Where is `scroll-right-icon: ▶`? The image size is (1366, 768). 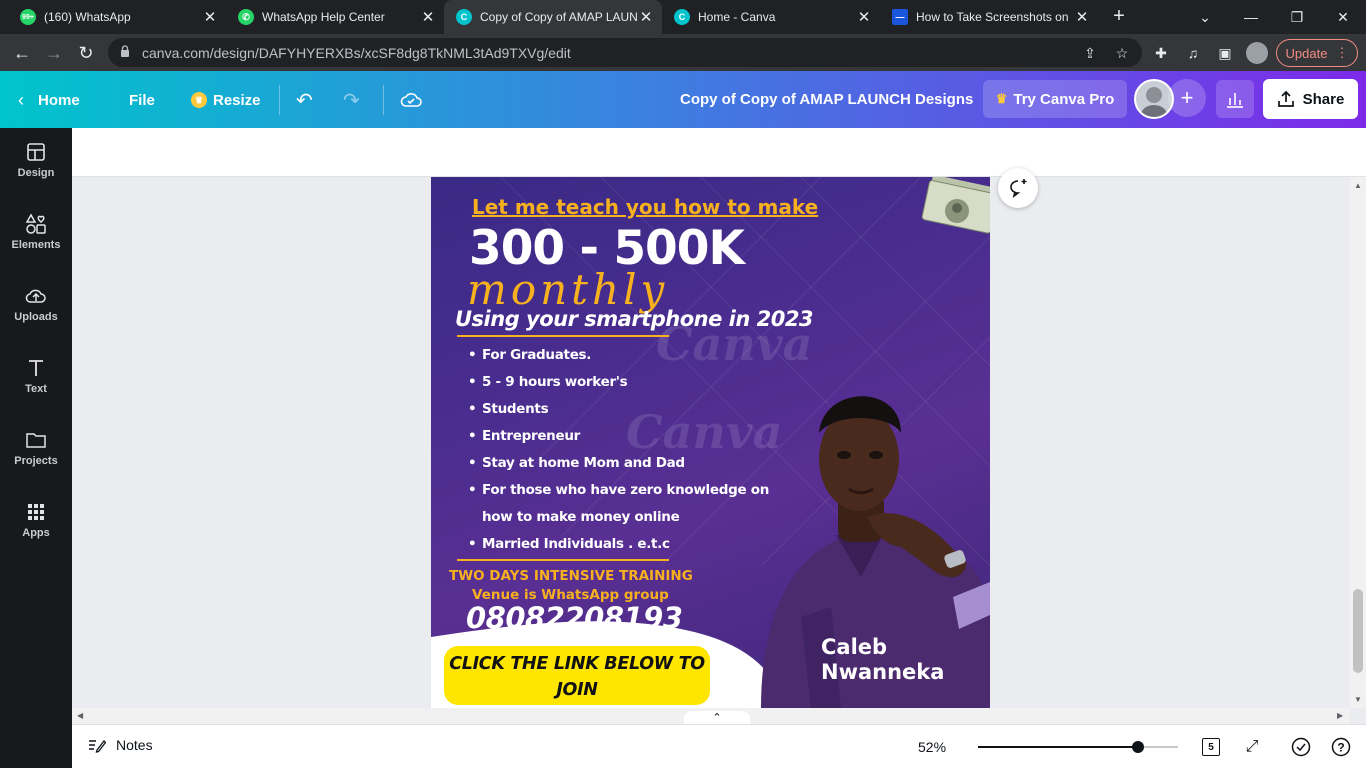
scroll-right-icon: ▶ is located at coordinates (1340, 715).